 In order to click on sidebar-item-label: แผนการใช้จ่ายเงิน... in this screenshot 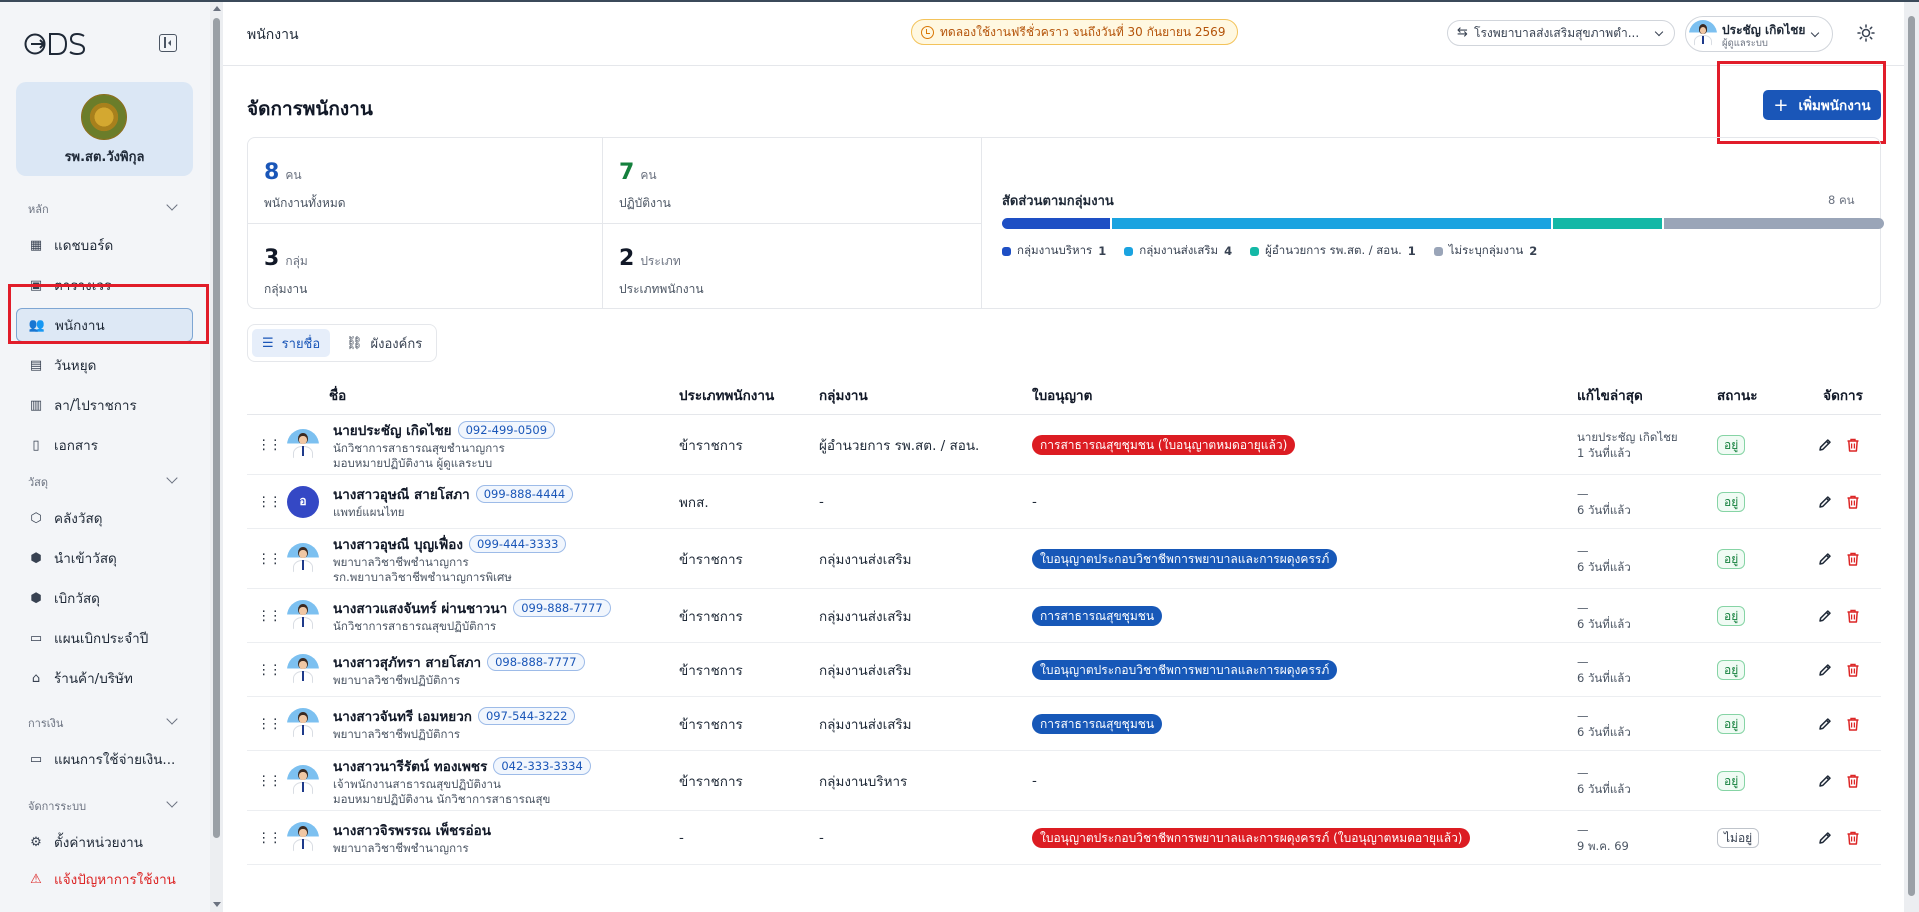, I will do `click(115, 760)`.